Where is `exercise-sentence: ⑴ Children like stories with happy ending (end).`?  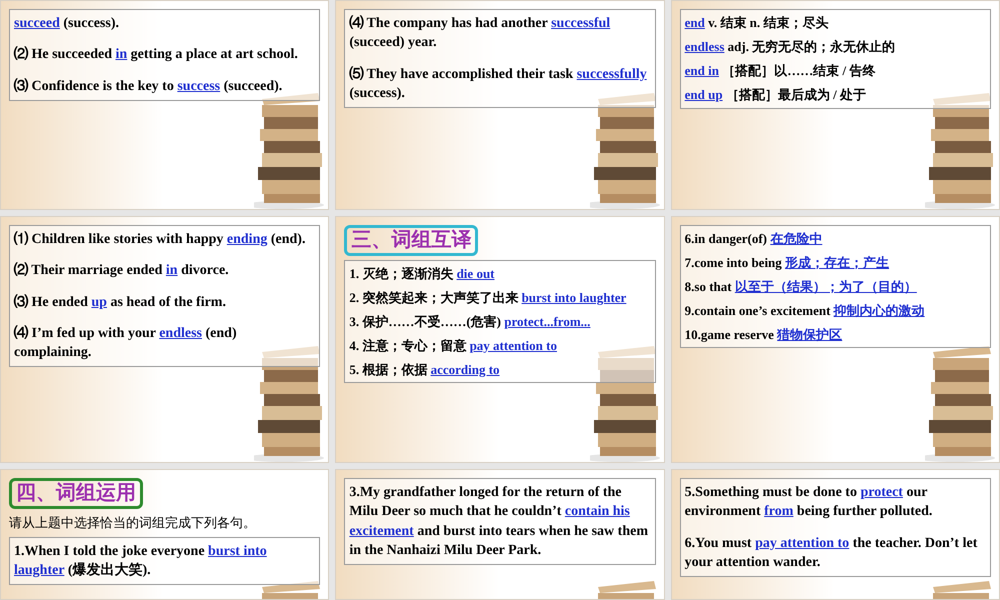 exercise-sentence: ⑴ Children like stories with happy ending (end). is located at coordinates (160, 239).